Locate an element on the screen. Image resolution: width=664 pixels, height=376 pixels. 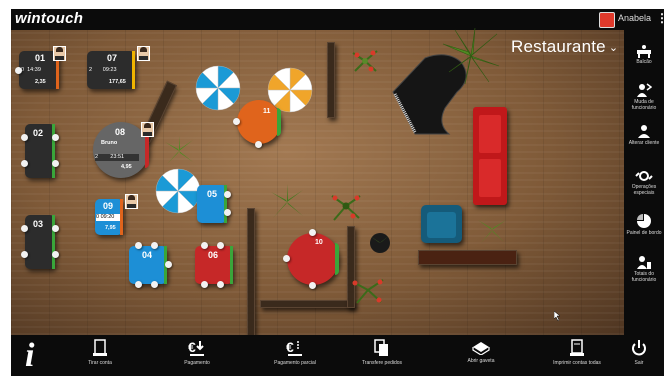
transfere-pedidos-button: Transfere pedidos is located at coordinates (382, 352).